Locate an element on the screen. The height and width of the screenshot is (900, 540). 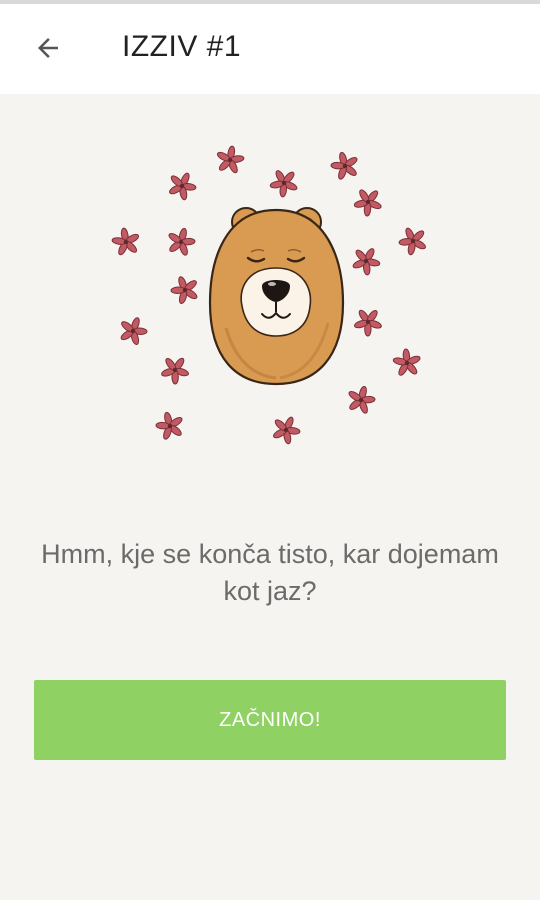
bear-face is located at coordinates (276, 296).